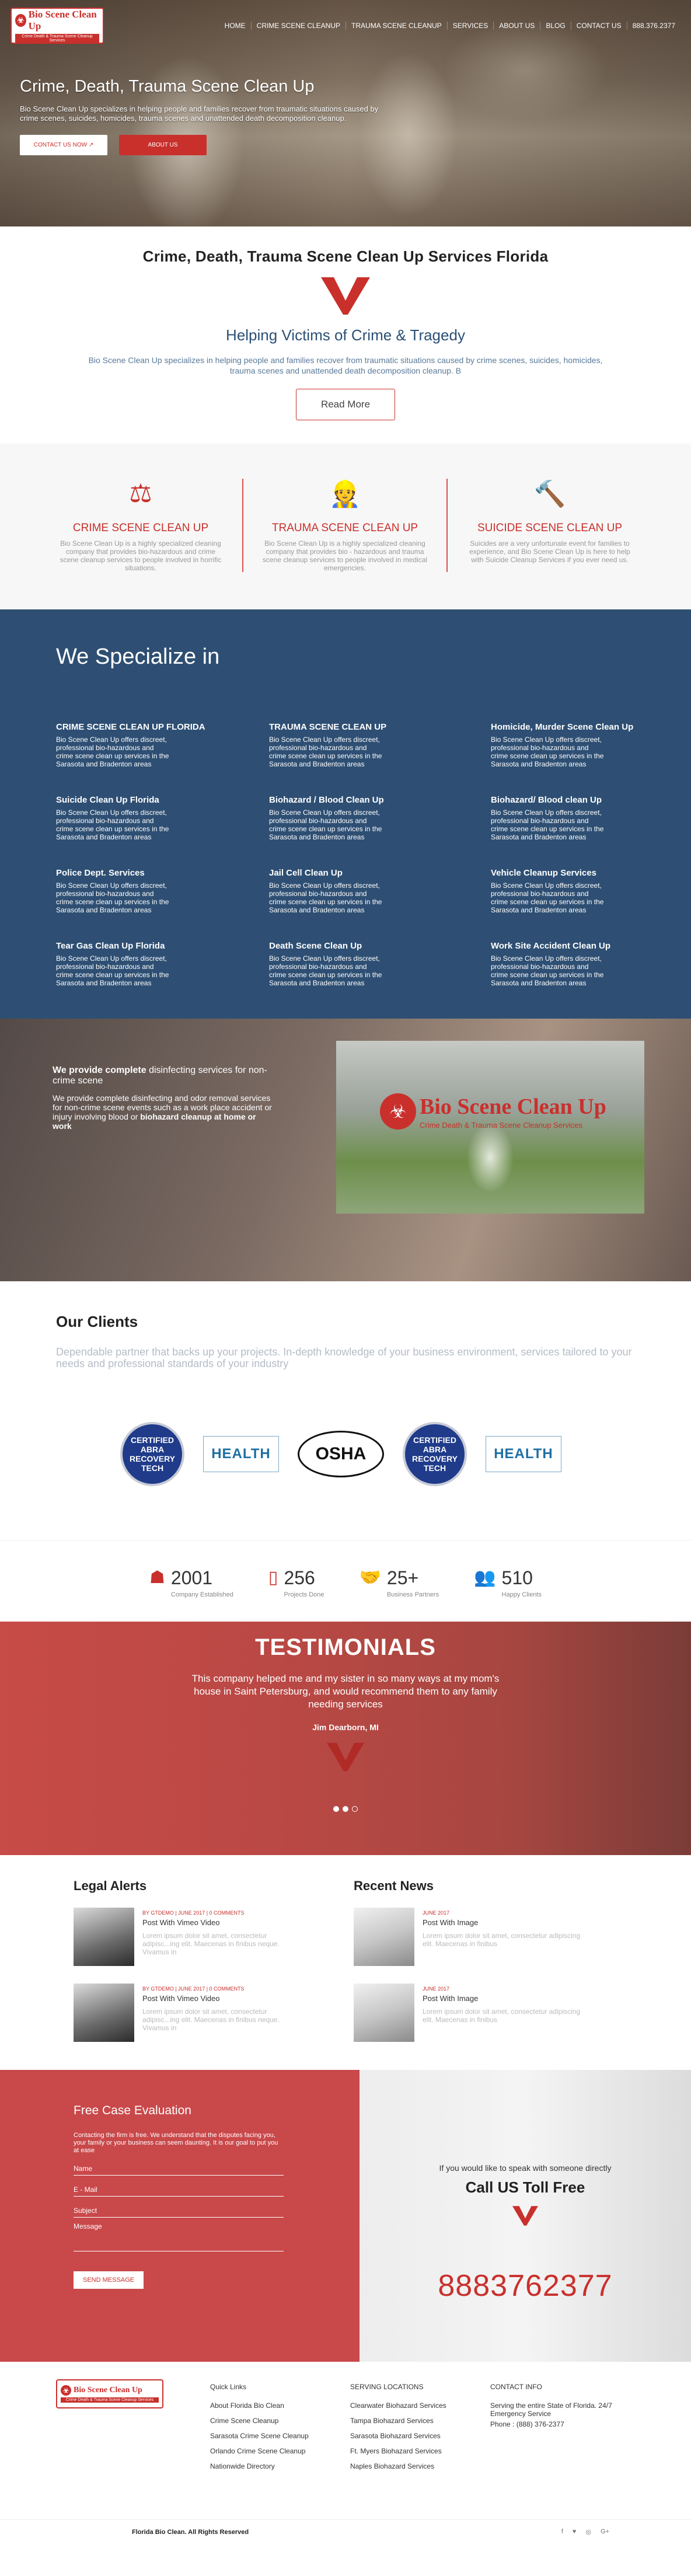 This screenshot has height=2576, width=691. Describe the element at coordinates (345, 405) in the screenshot. I see `read-more-button: Read More` at that location.